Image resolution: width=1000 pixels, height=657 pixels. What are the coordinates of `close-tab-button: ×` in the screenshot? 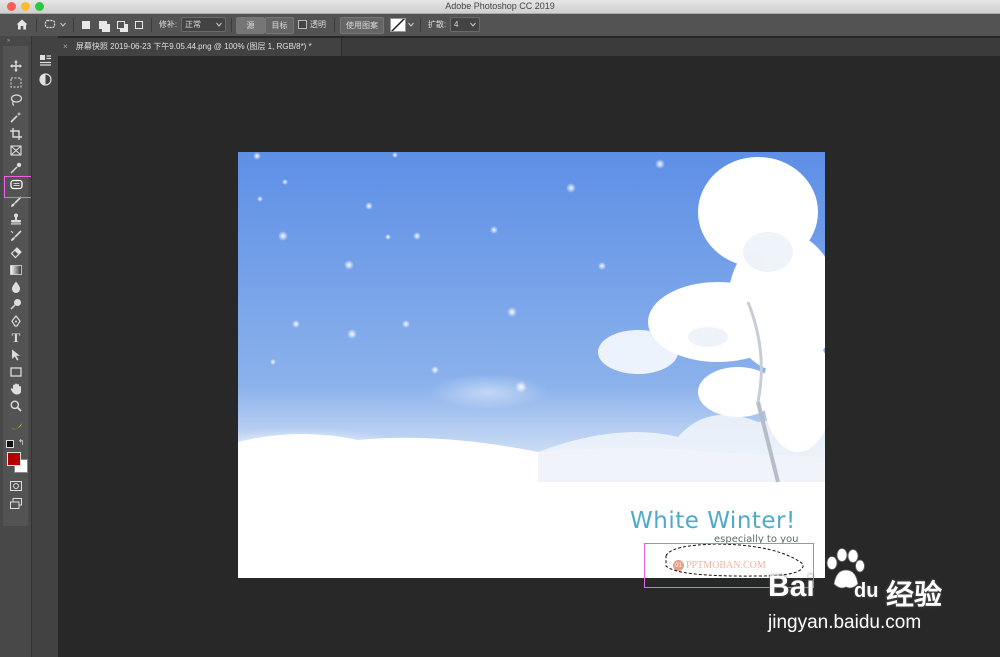 It's located at (65, 46).